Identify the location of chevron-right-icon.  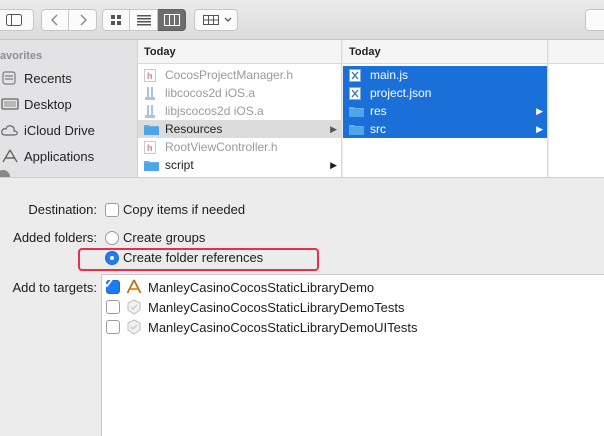
(83, 20).